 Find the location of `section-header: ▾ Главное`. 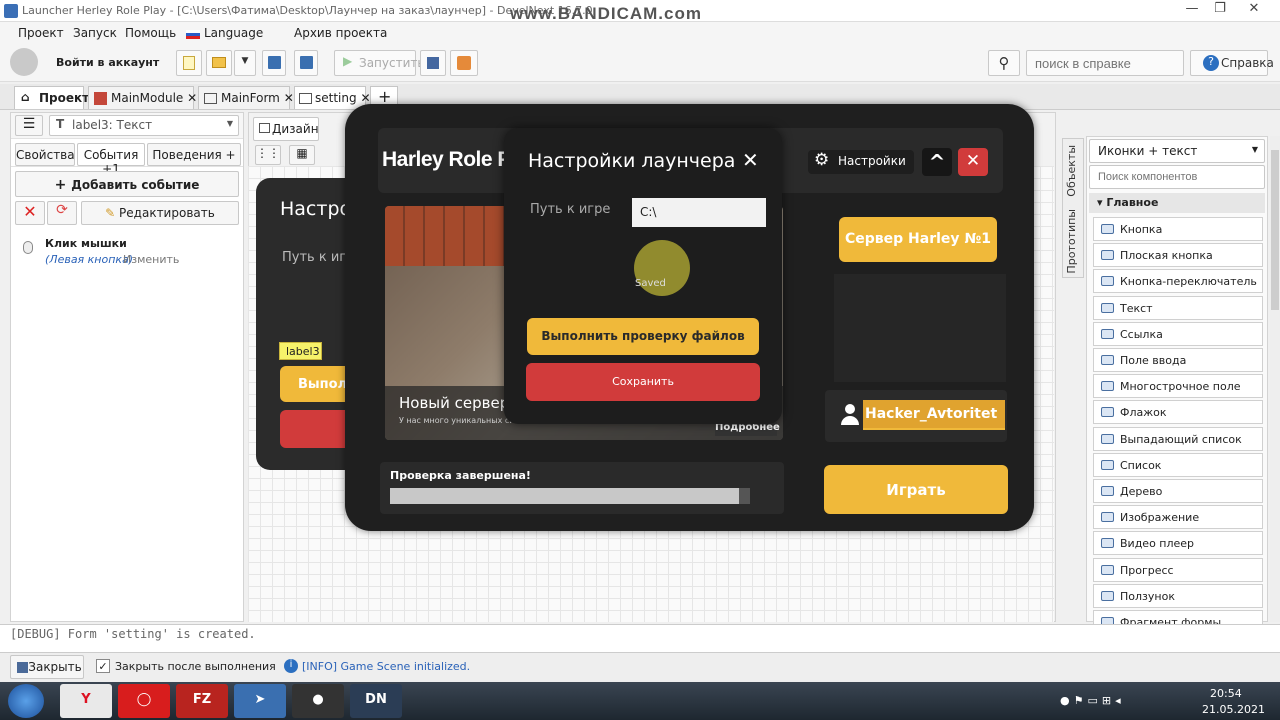

section-header: ▾ Главное is located at coordinates (1177, 203).